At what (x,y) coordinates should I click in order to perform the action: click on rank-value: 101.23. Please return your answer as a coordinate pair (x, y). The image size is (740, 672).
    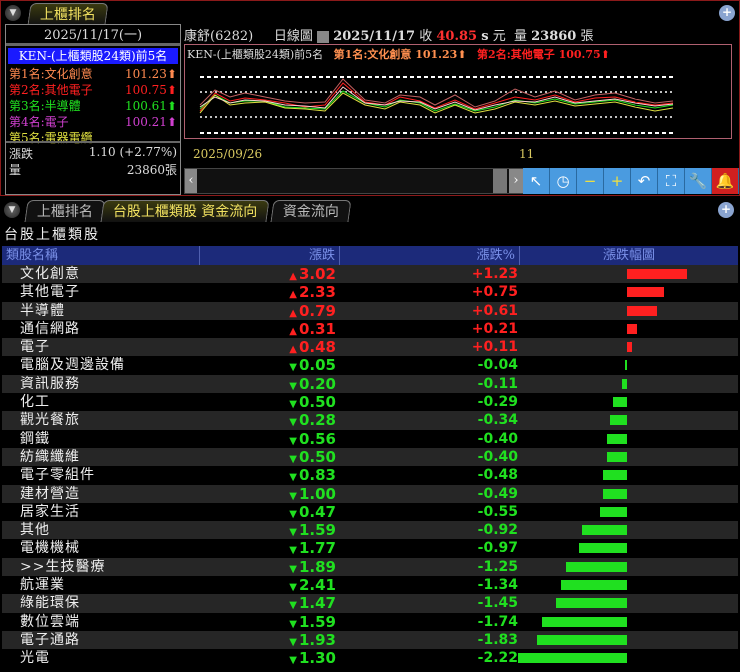
    Looking at the image, I should click on (145, 74).